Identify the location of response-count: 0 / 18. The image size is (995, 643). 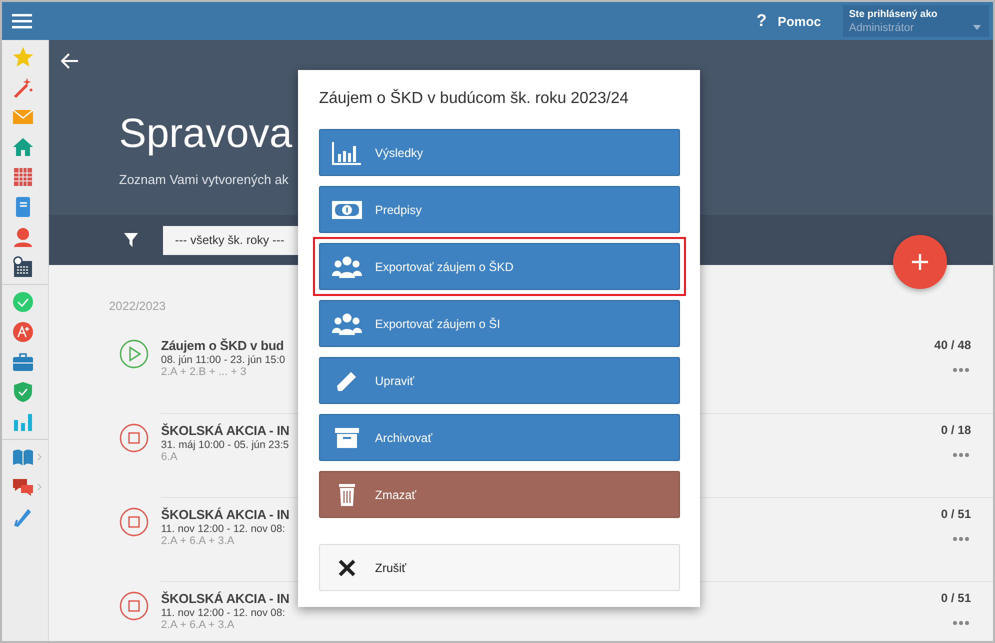
(955, 430).